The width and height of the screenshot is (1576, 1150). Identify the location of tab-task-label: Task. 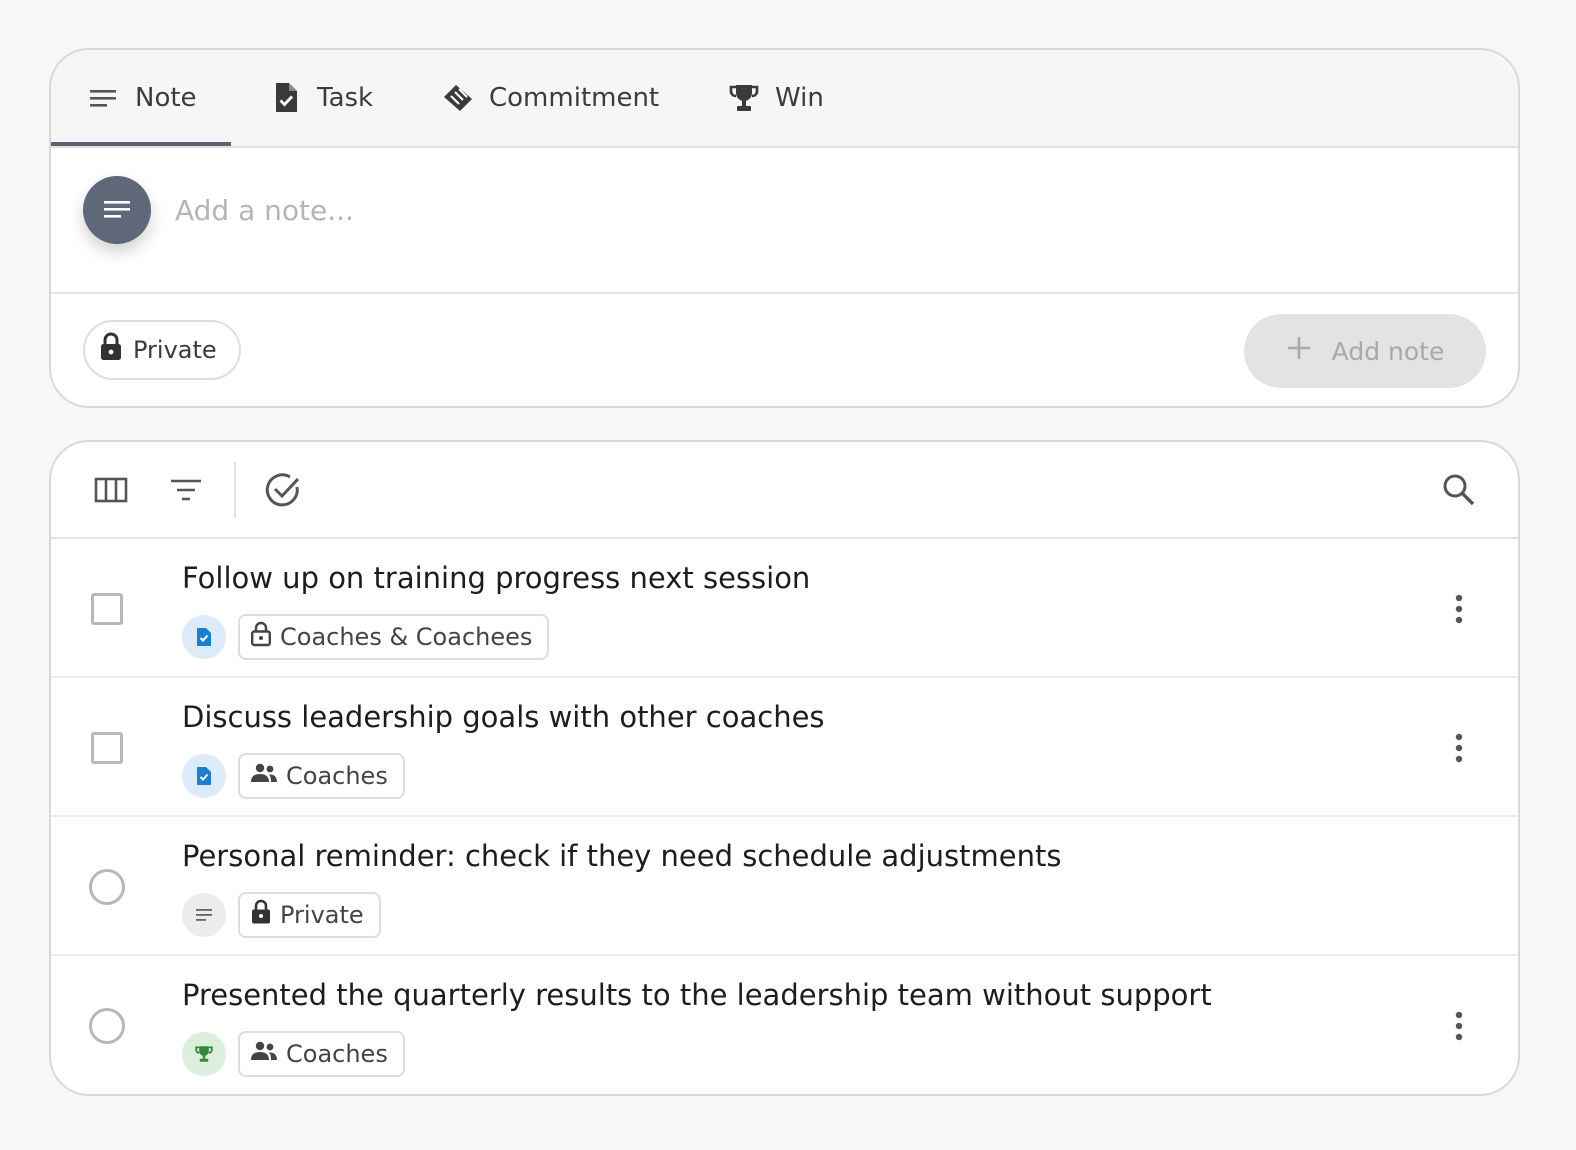
(345, 98).